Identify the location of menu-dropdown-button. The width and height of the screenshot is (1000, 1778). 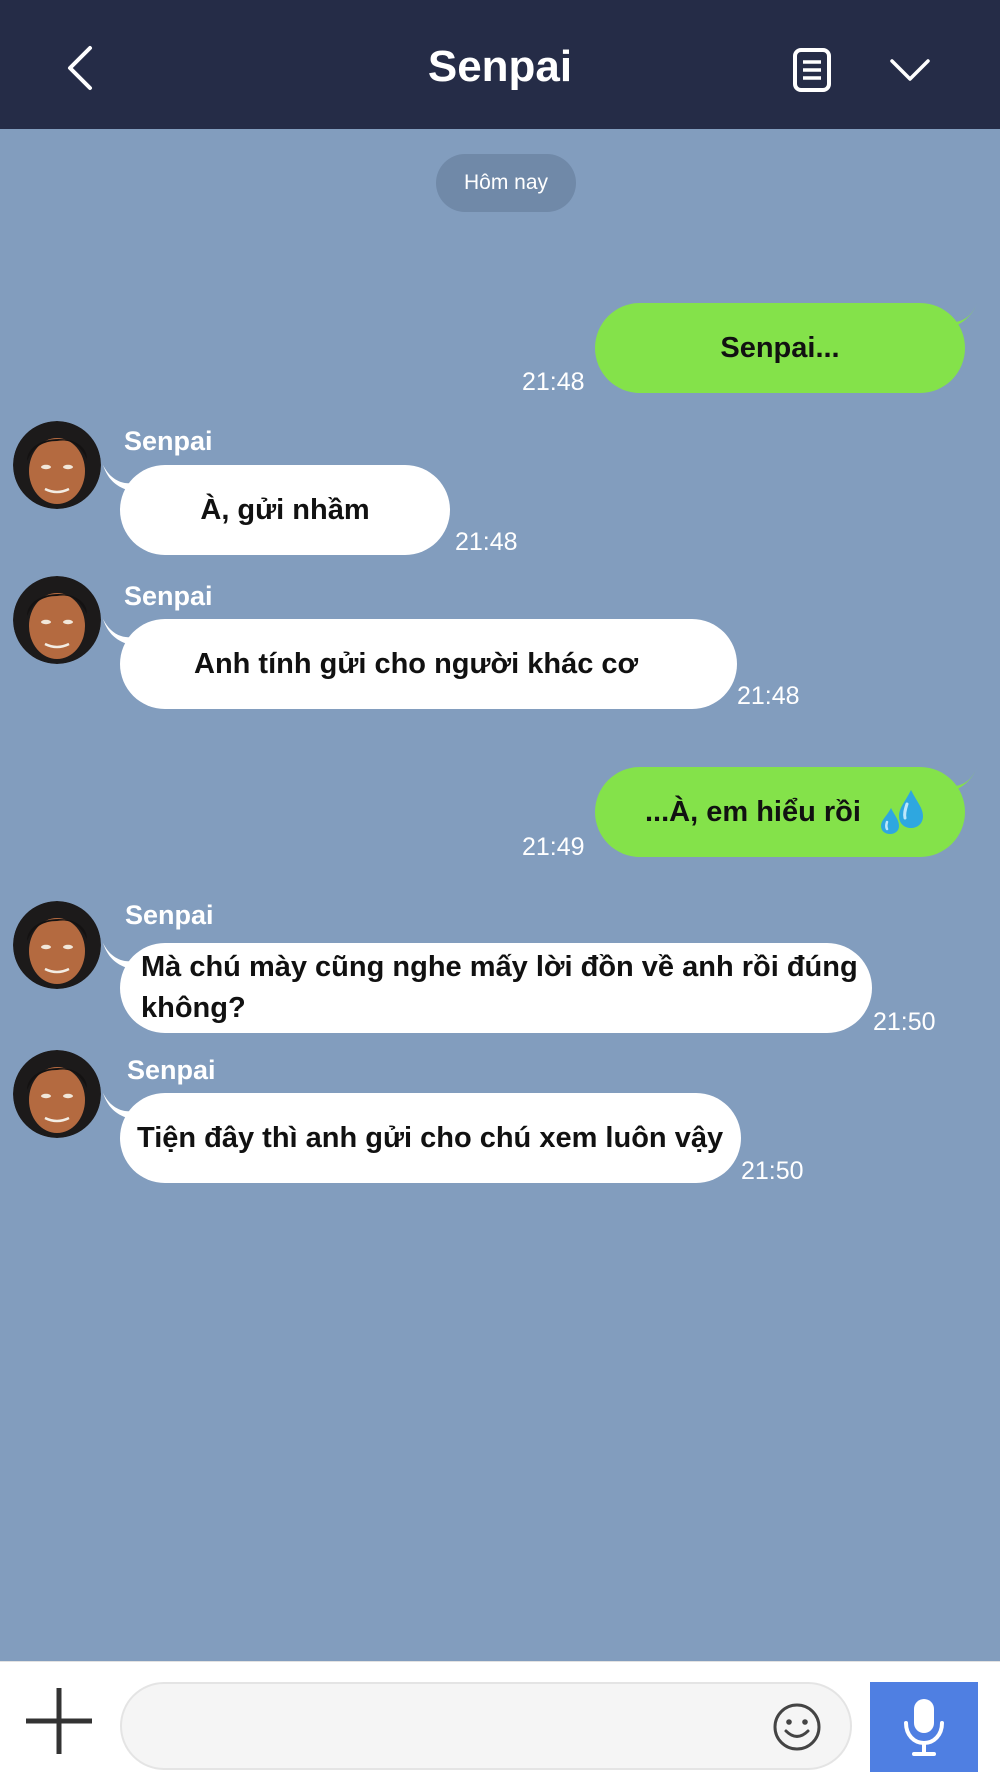
(910, 70).